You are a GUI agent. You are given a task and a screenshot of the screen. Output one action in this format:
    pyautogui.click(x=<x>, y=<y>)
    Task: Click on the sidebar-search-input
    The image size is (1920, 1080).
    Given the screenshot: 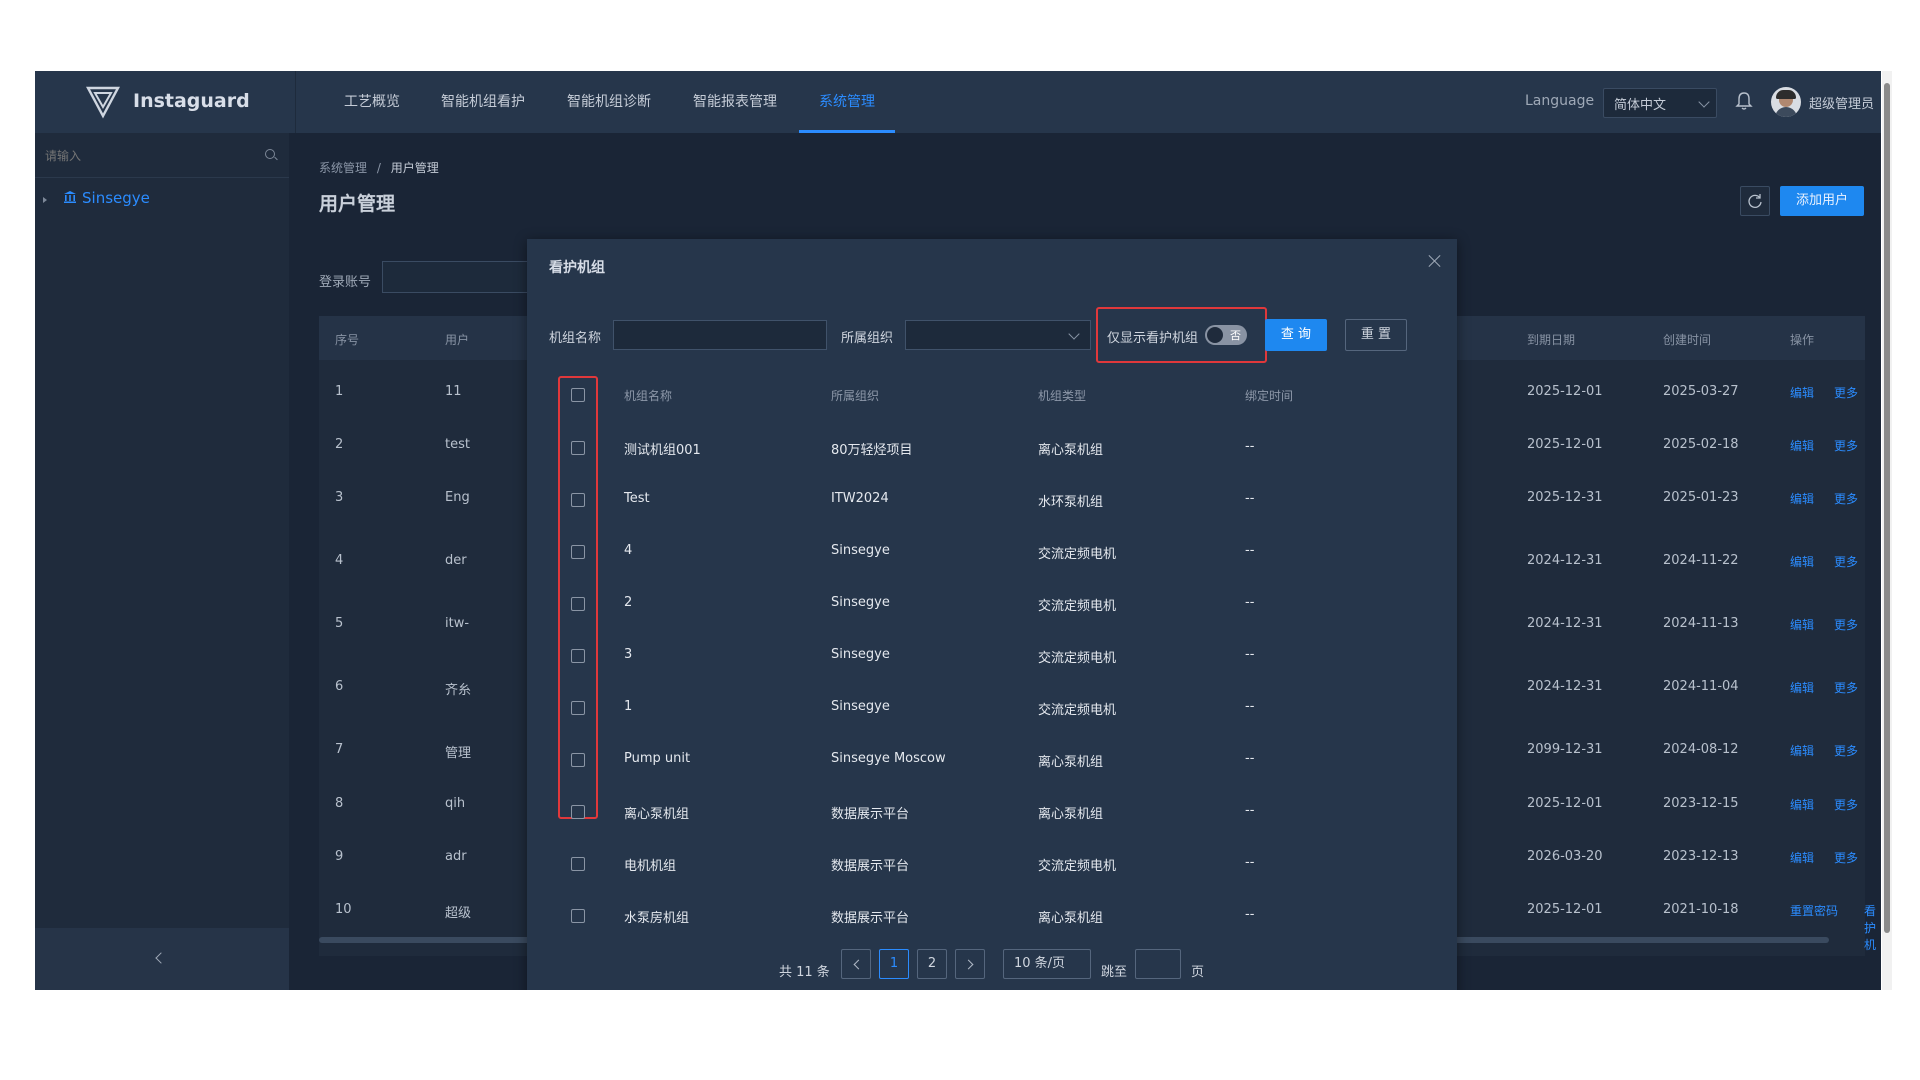 What is the action you would take?
    pyautogui.click(x=145, y=156)
    